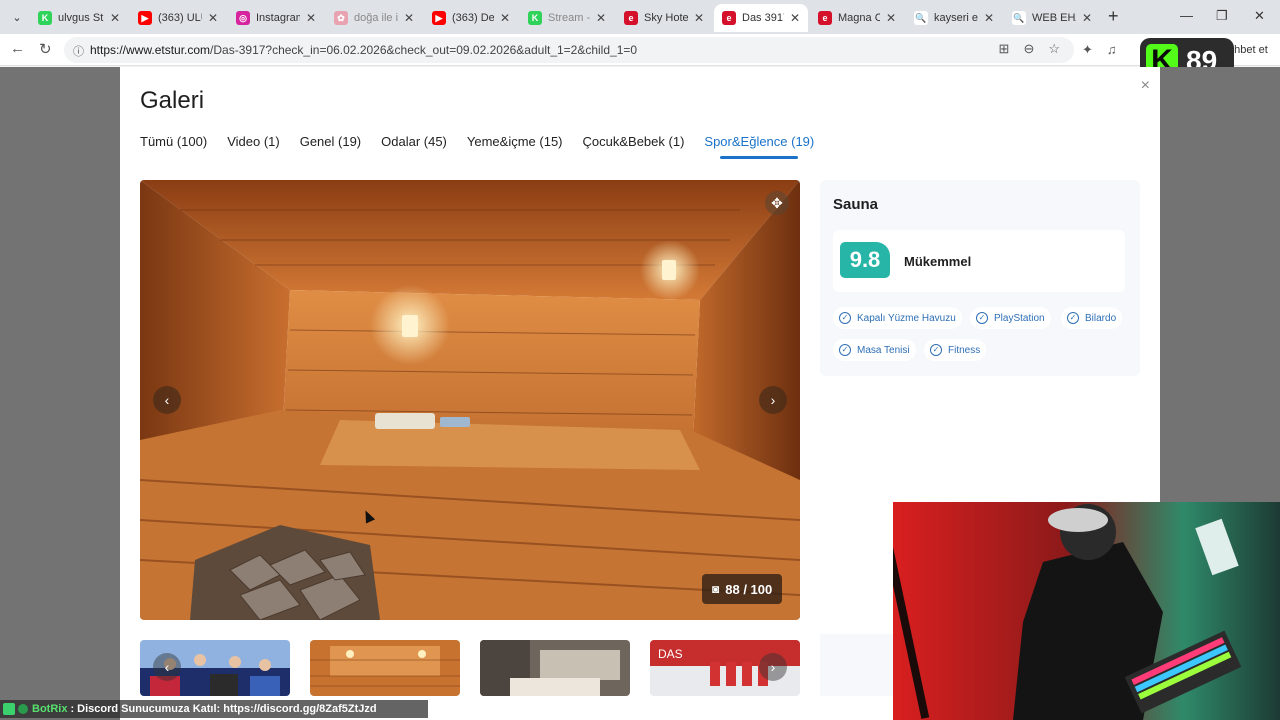 The width and height of the screenshot is (1280, 720). I want to click on gallery-tab: Çocuk&Bebek (1), so click(634, 141).